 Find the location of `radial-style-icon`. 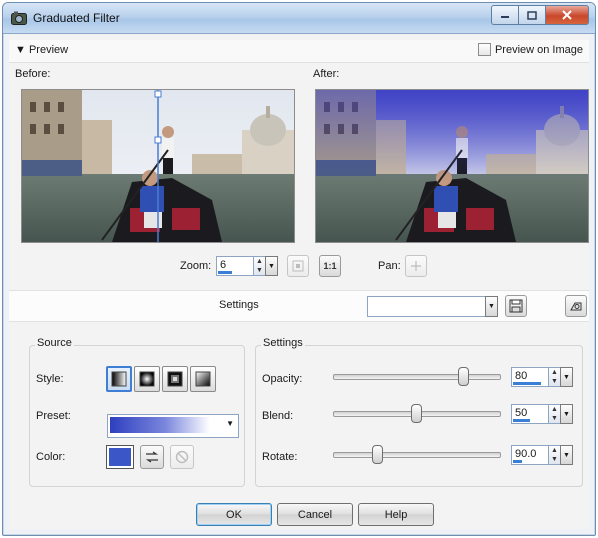

radial-style-icon is located at coordinates (147, 379).